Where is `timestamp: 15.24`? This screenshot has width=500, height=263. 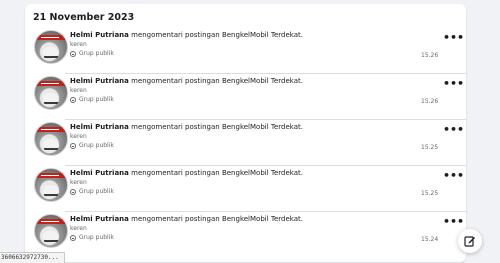
timestamp: 15.24 is located at coordinates (429, 239).